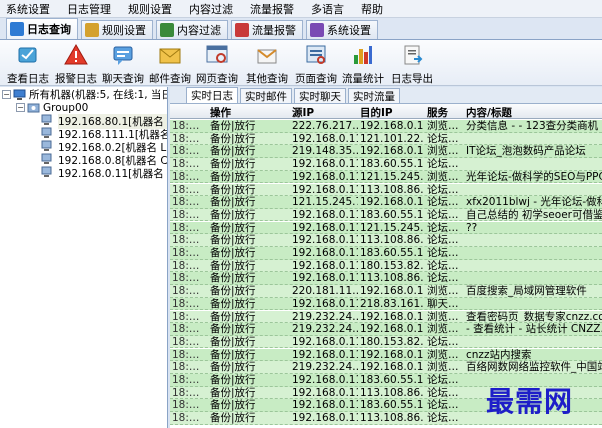 The image size is (602, 428). I want to click on toolbar-button-6: 页面查询, so click(316, 63).